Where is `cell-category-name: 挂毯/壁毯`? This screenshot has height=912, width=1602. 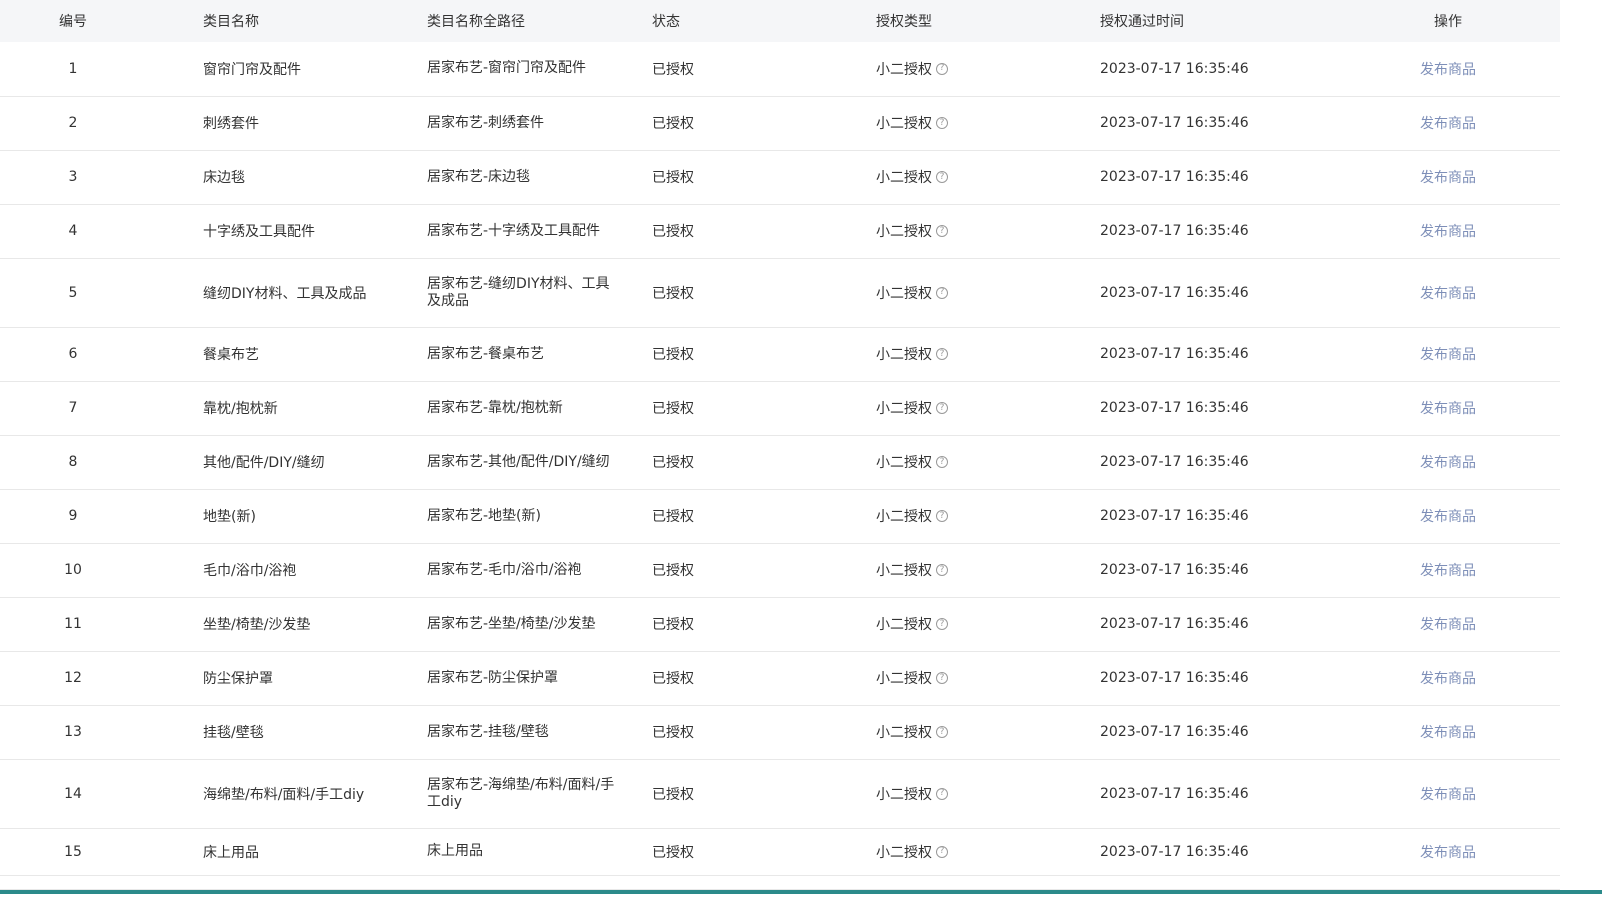 cell-category-name: 挂毯/壁毯 is located at coordinates (233, 733).